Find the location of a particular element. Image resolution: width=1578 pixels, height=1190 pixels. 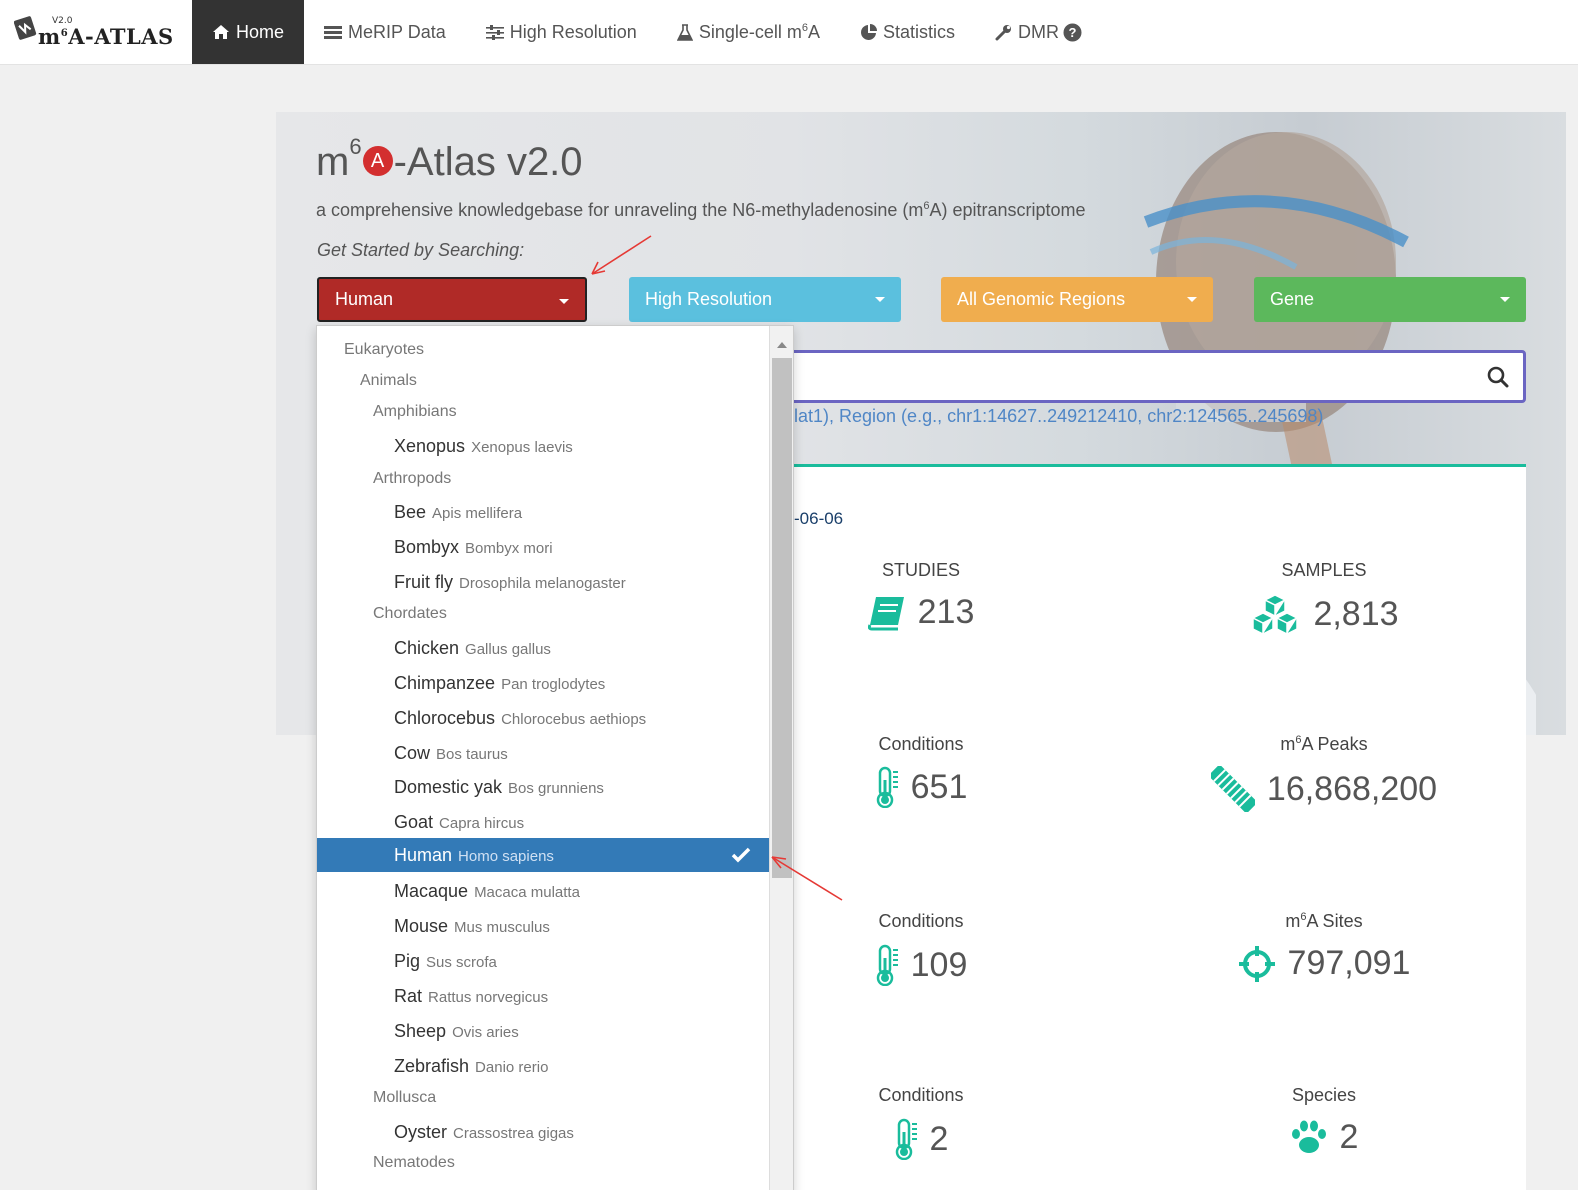

dropdown-option-sheep: Sheep Ovis aries is located at coordinates (543, 1031).